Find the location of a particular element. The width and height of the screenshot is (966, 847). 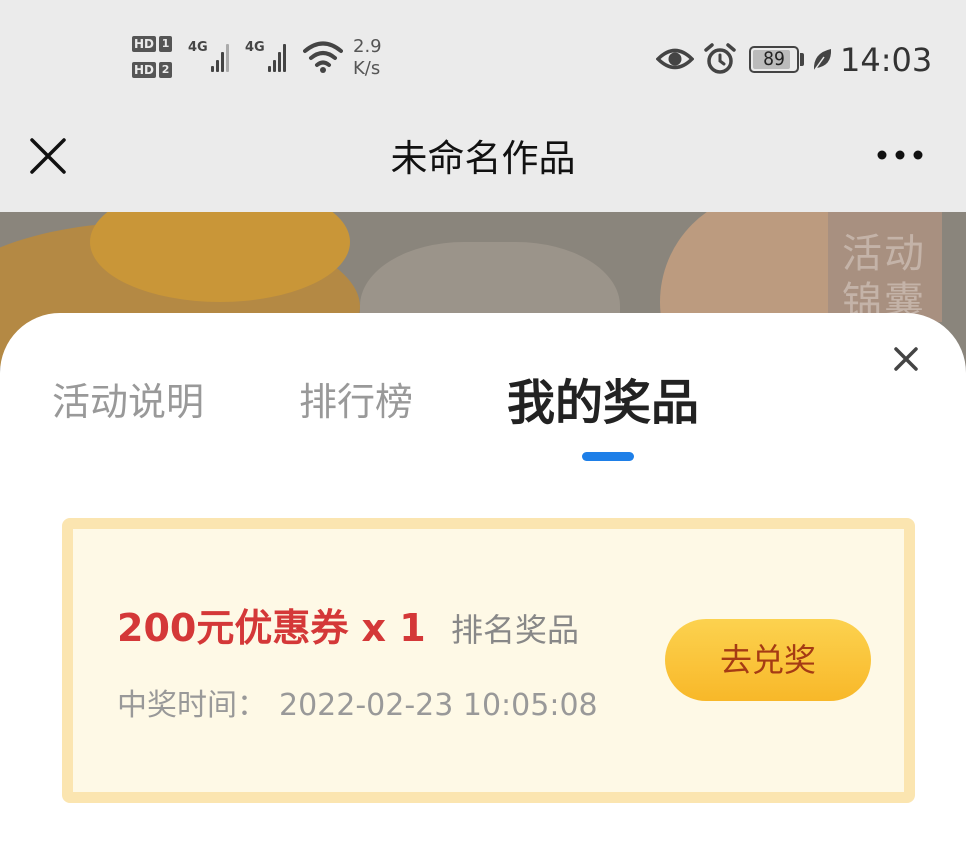

eye-icon is located at coordinates (675, 59).